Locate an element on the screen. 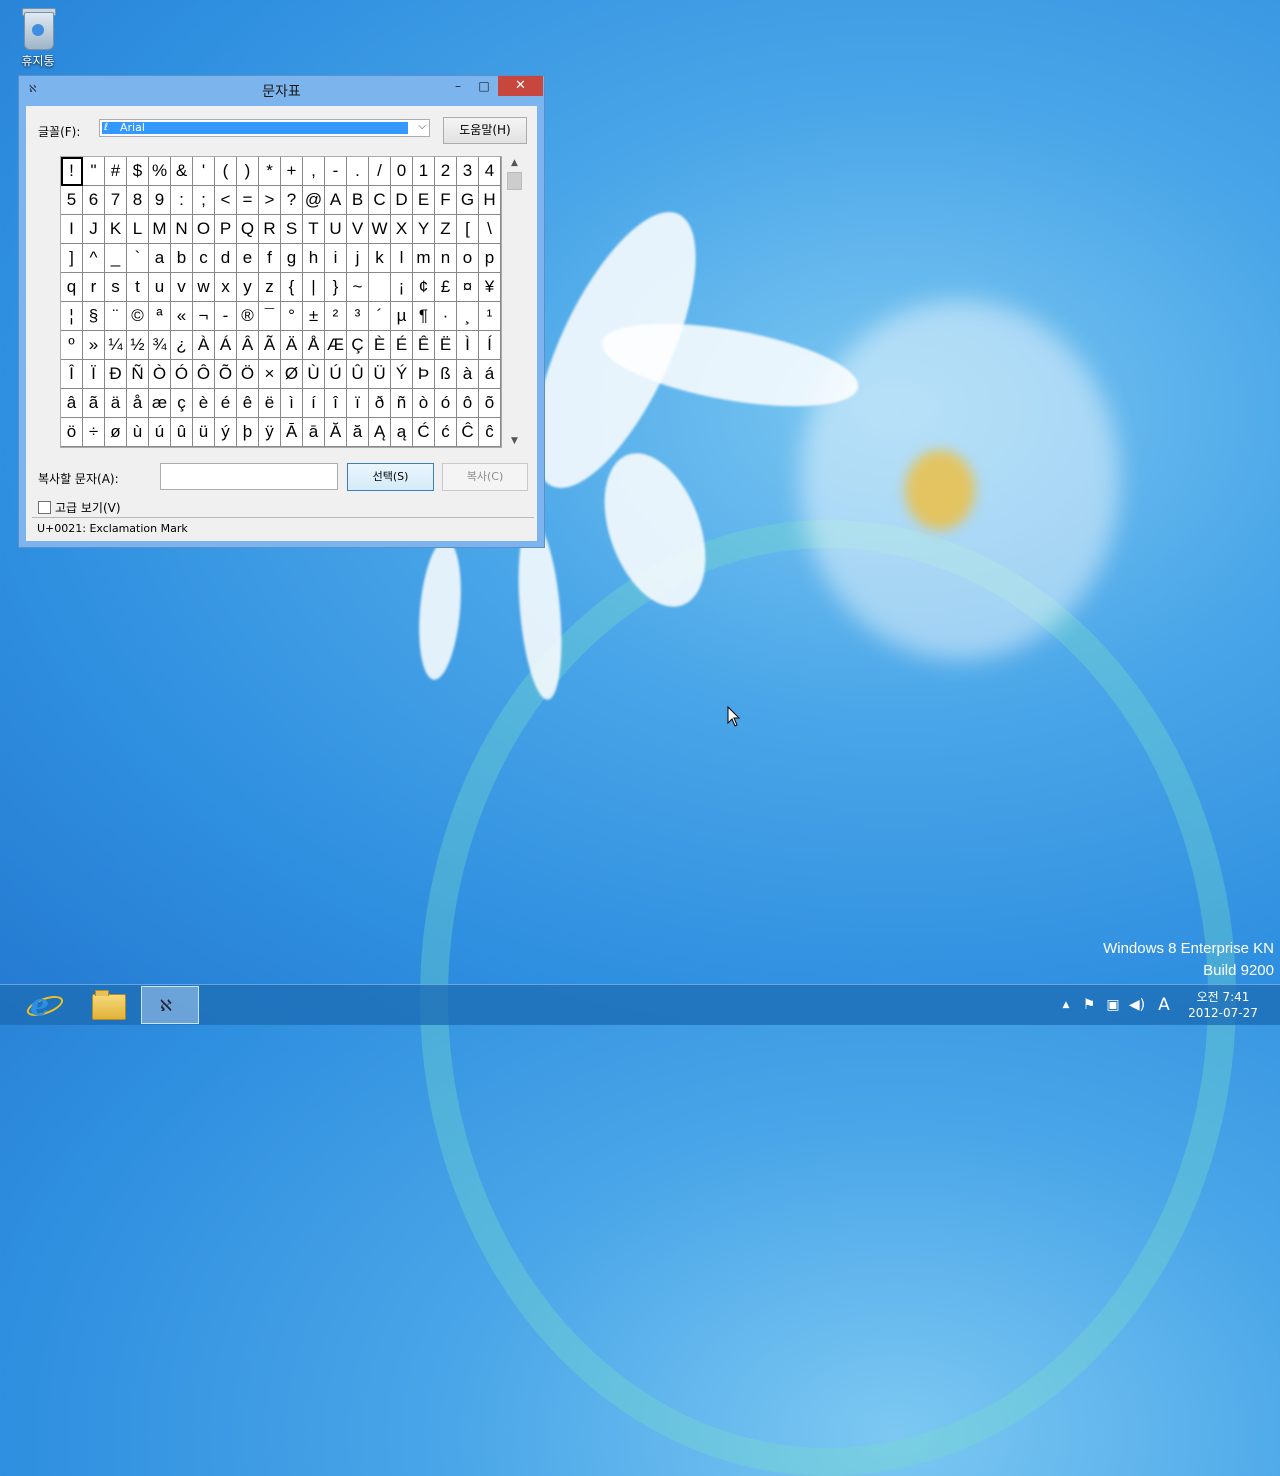 Image resolution: width=1280 pixels, height=1476 pixels. char-cell: 8 is located at coordinates (138, 200).